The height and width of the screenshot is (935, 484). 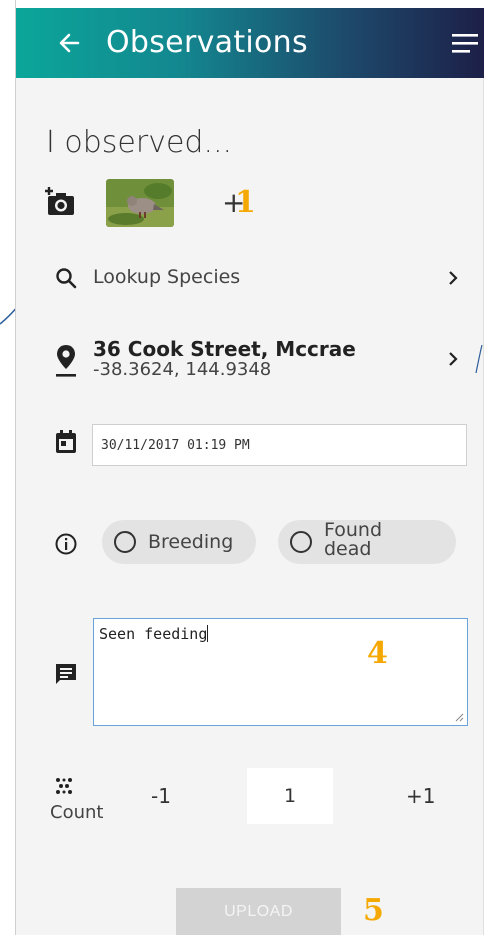 I want to click on found-dead-toggle: Found dead, so click(x=367, y=542).